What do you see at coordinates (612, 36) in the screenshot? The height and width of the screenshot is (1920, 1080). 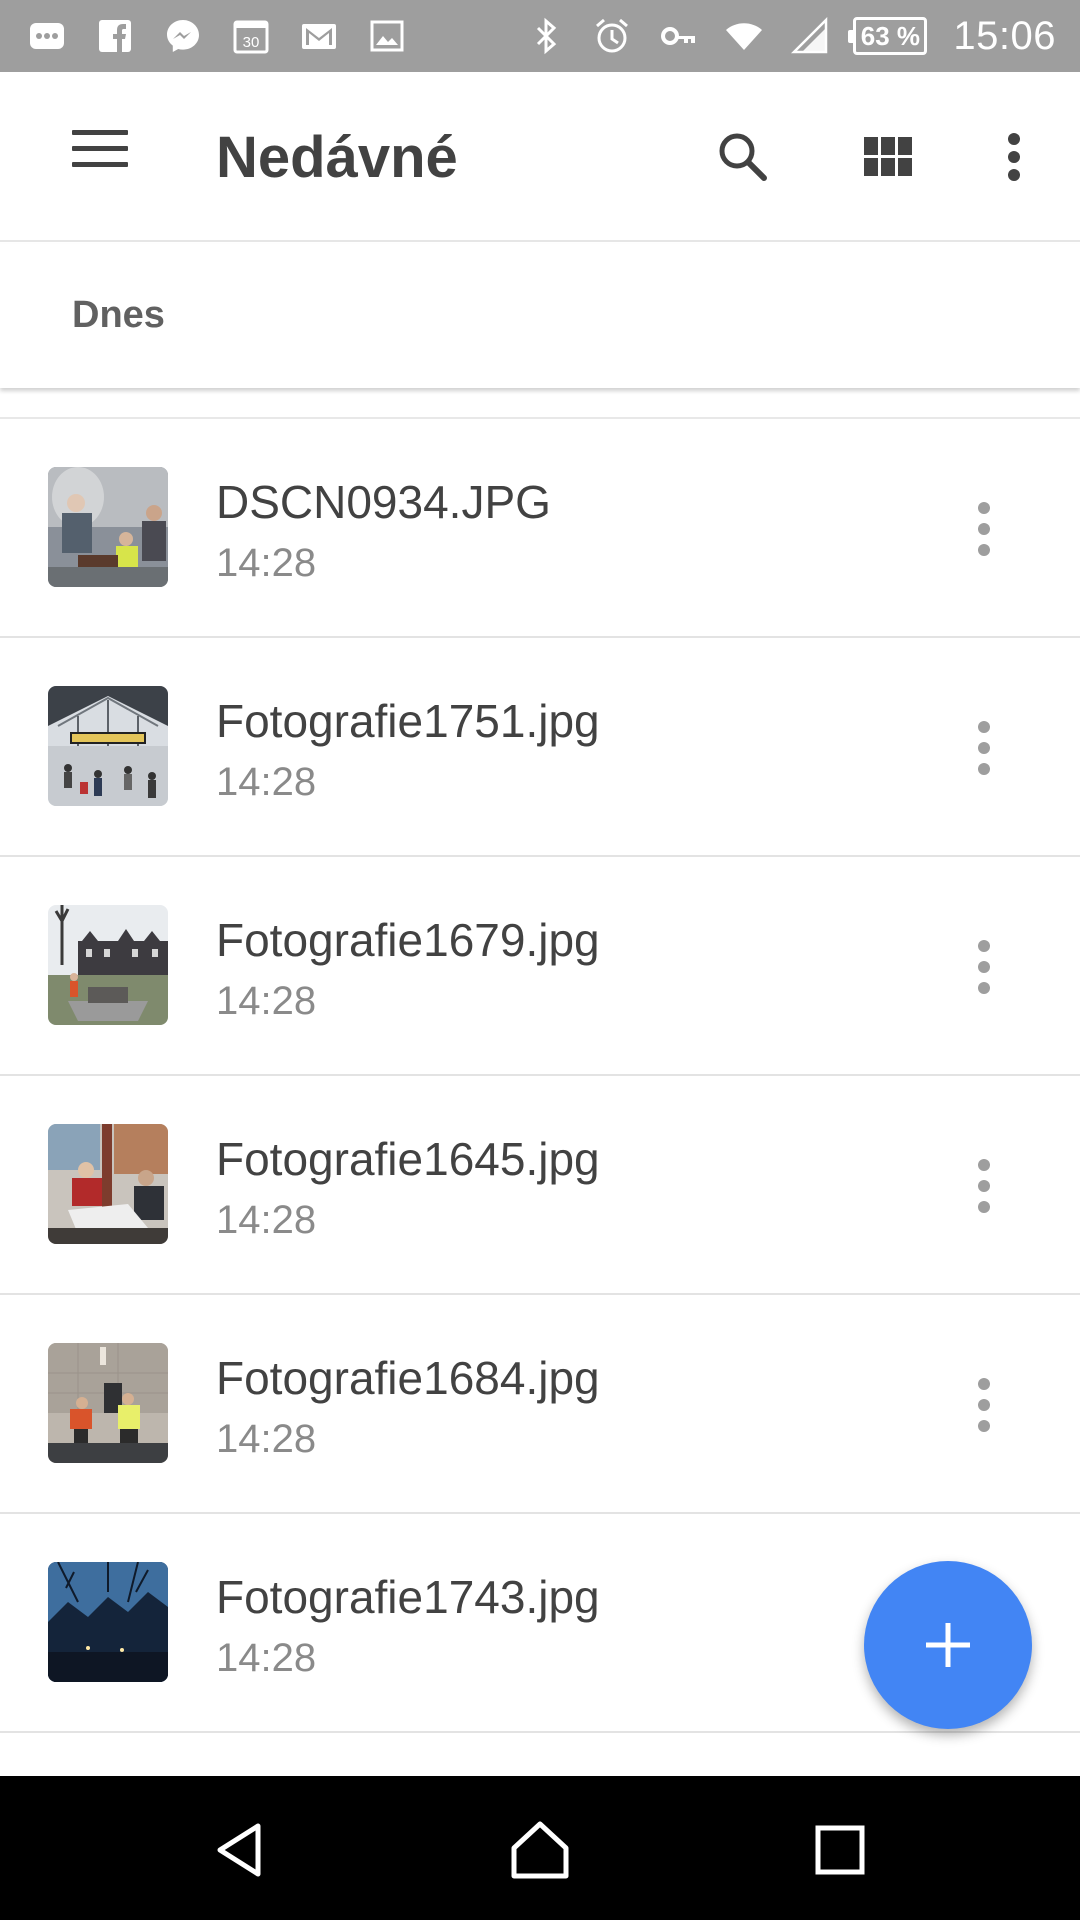 I see `alarm-icon` at bounding box center [612, 36].